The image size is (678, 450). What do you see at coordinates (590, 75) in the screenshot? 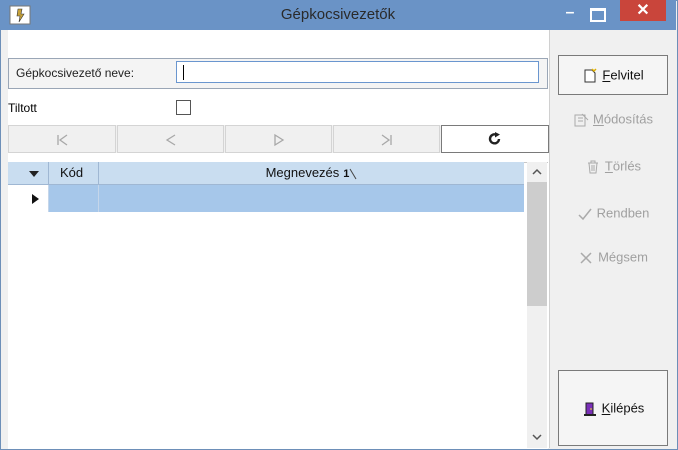
I see `new-document-icon` at bounding box center [590, 75].